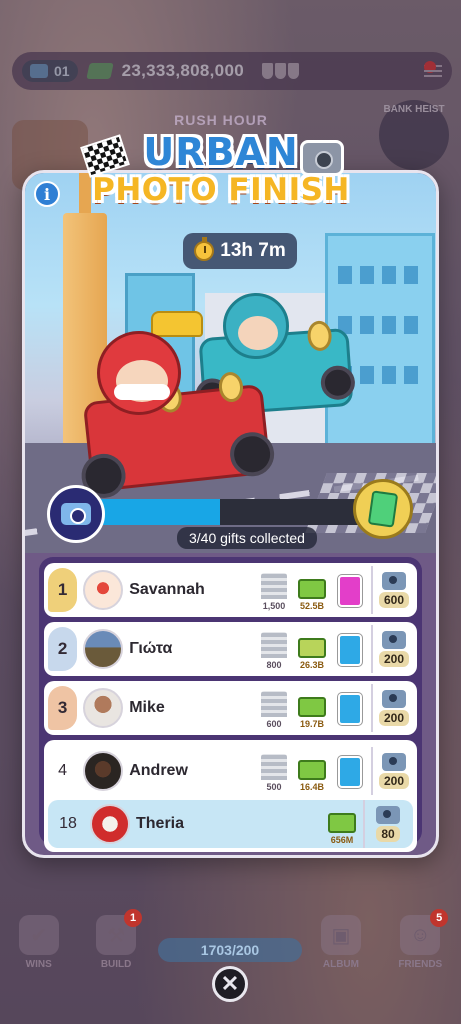 This screenshot has width=461, height=1024. Describe the element at coordinates (274, 724) in the screenshot. I see `prize-label: 600` at that location.